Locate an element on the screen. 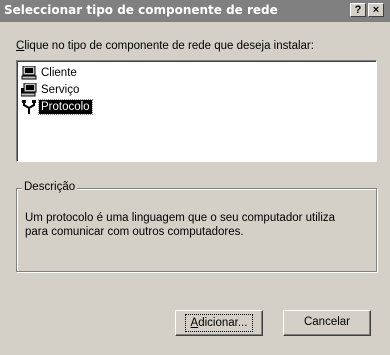  service-computer-icon is located at coordinates (28, 89).